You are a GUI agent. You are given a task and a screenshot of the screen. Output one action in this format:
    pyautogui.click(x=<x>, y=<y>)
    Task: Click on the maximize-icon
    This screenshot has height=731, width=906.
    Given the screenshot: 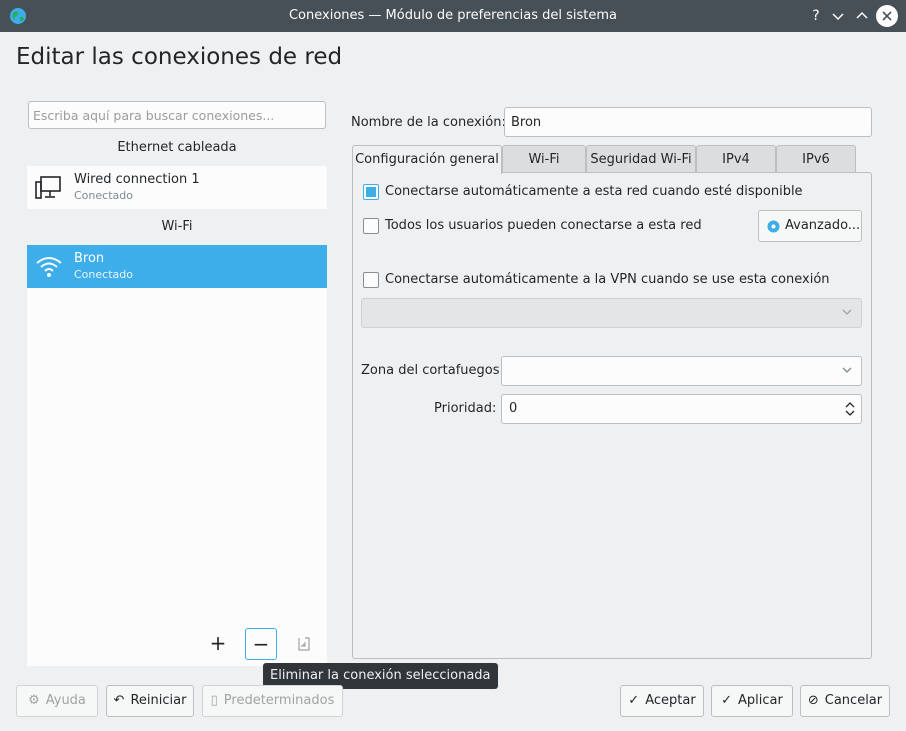 What is the action you would take?
    pyautogui.click(x=862, y=16)
    